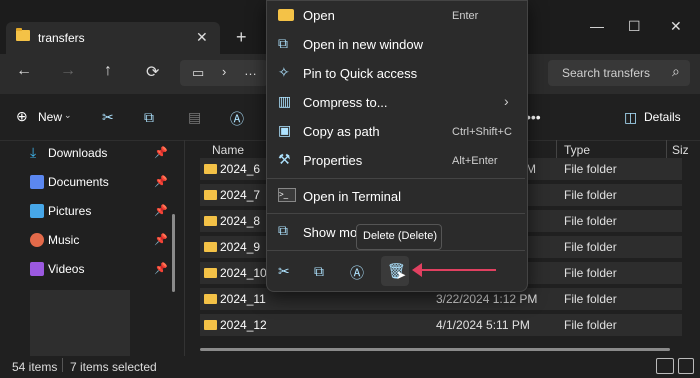  Describe the element at coordinates (363, 44) in the screenshot. I see `menu-item-label: Open in new window` at that location.